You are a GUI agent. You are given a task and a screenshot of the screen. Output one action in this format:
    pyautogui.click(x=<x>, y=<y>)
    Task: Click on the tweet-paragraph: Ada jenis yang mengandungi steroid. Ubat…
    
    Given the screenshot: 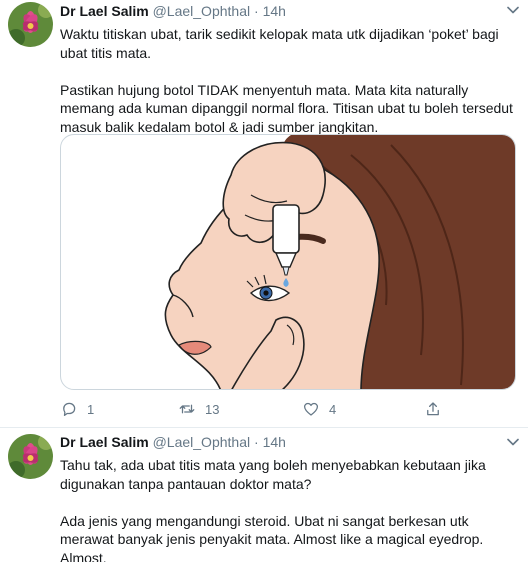 What is the action you would take?
    pyautogui.click(x=289, y=537)
    